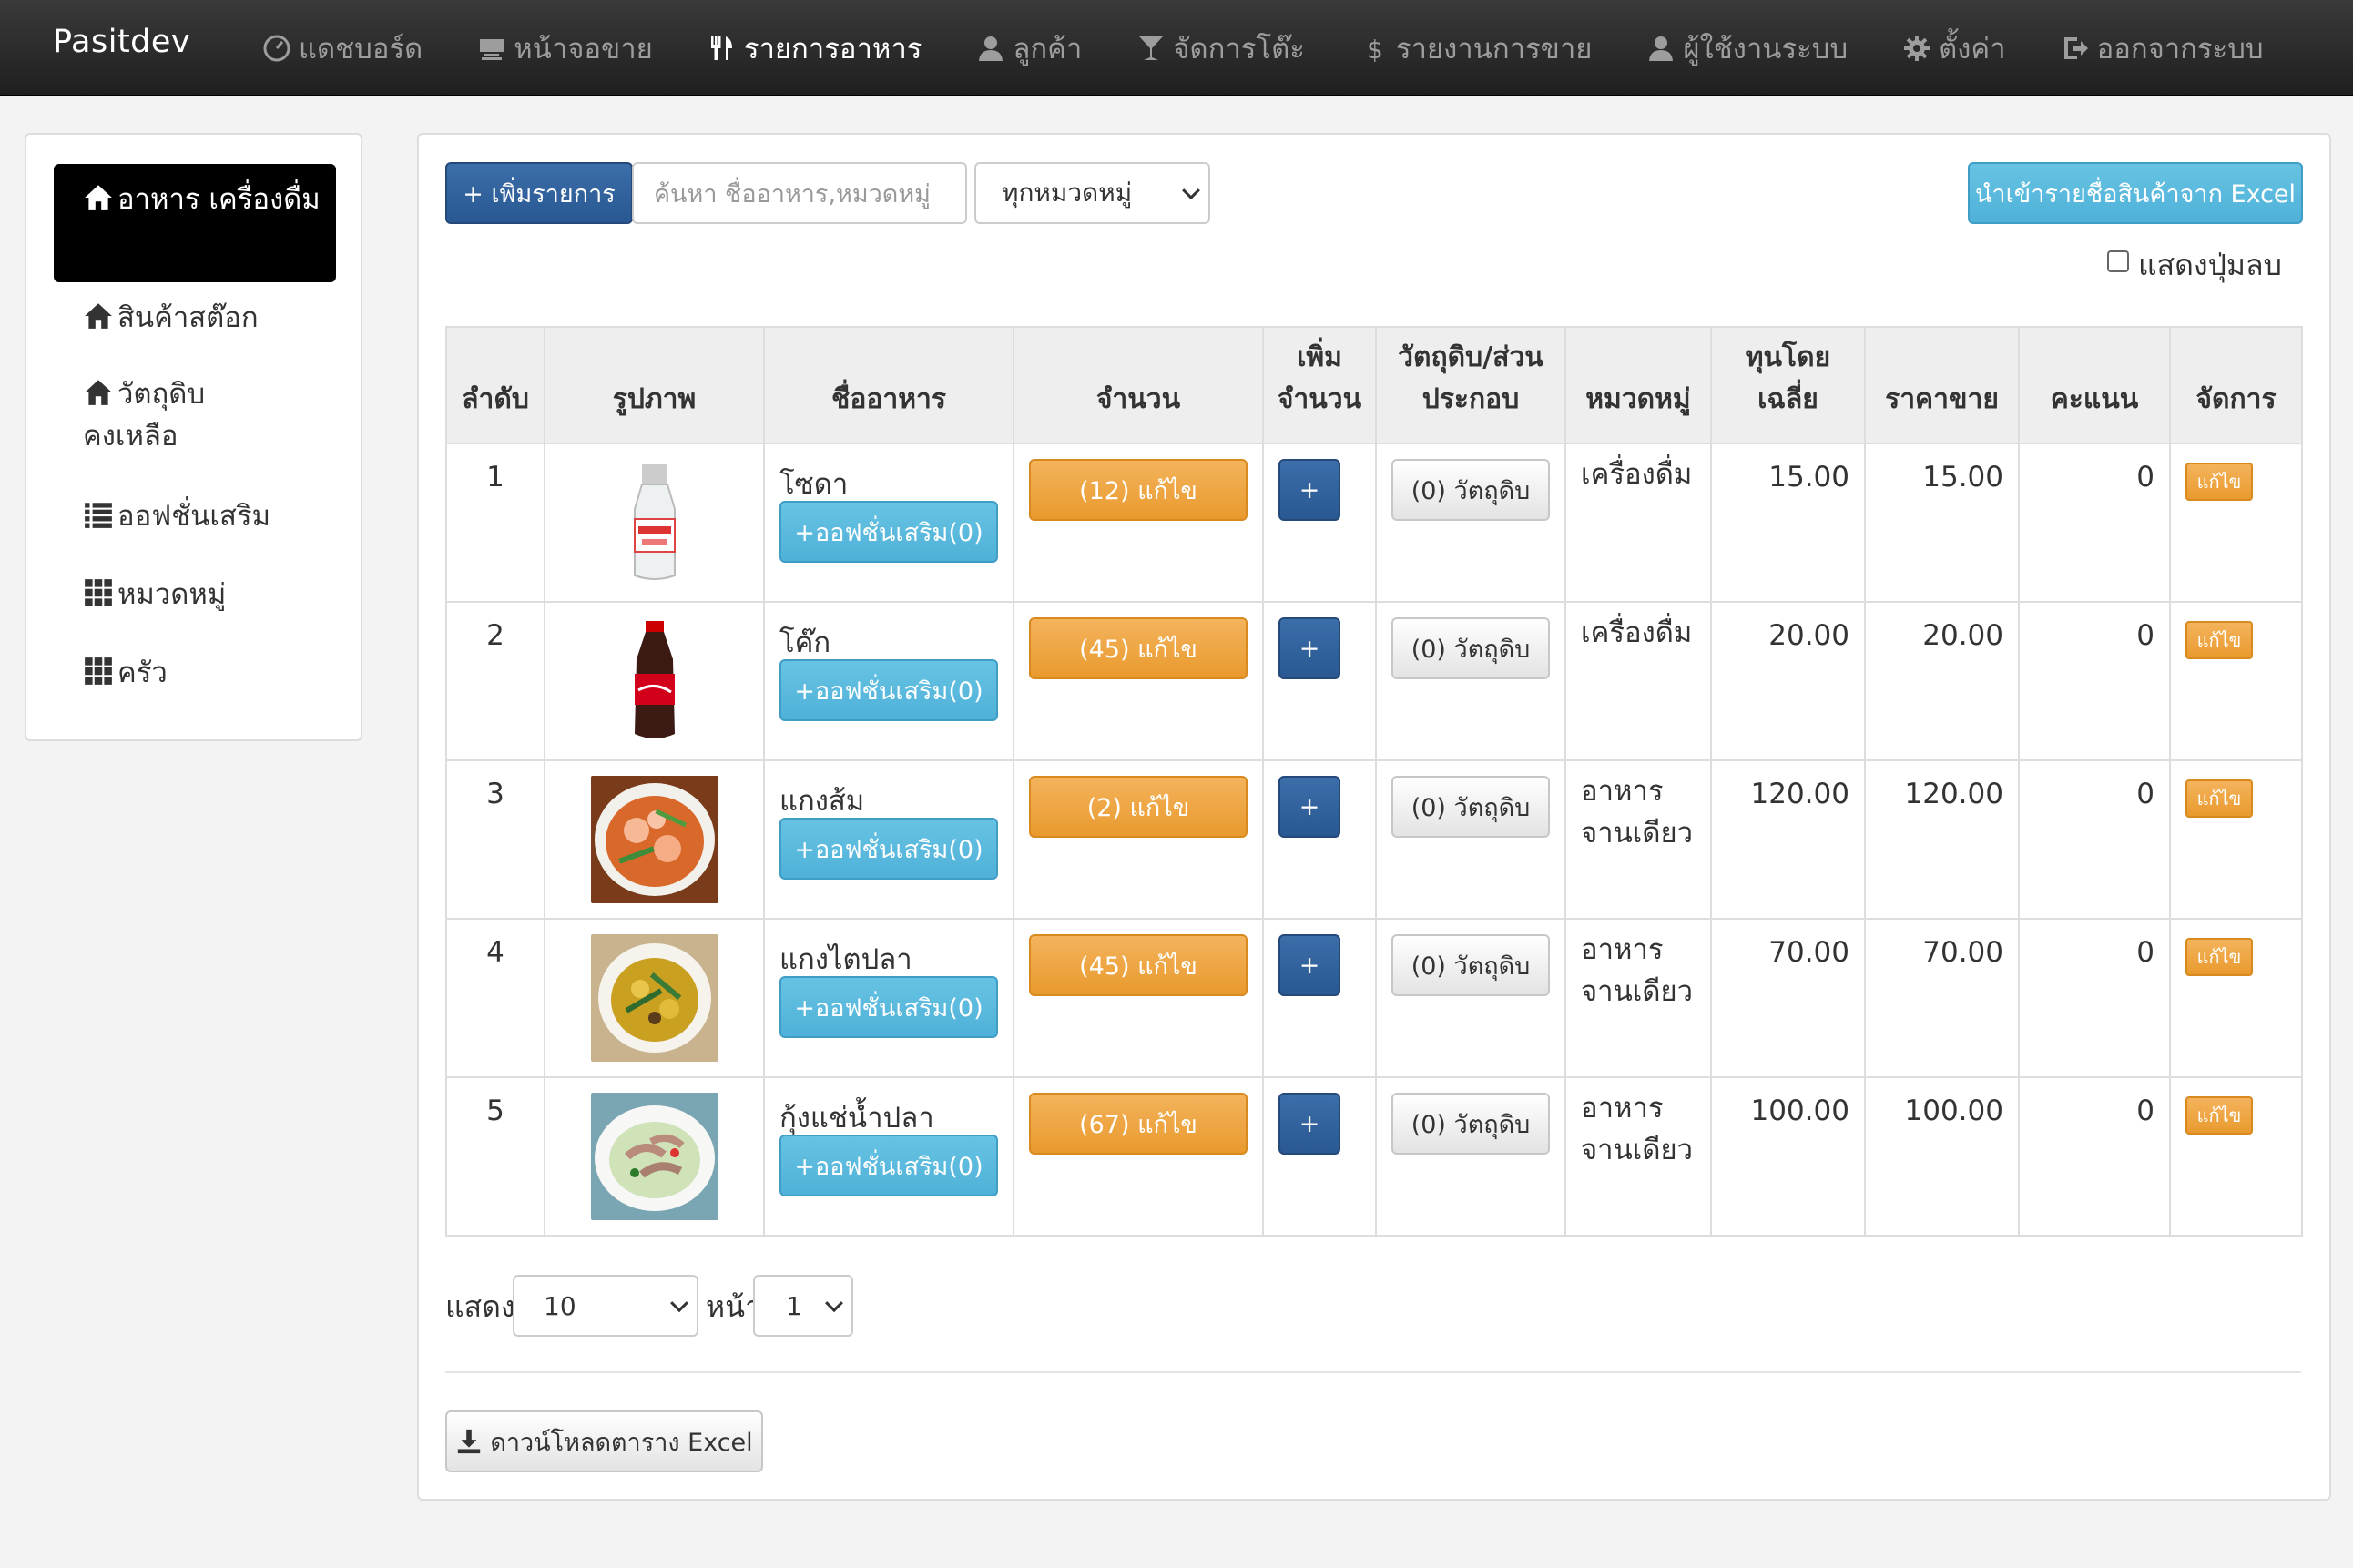 This screenshot has height=1568, width=2353. Describe the element at coordinates (495, 839) in the screenshot. I see `cell-no: 3` at that location.